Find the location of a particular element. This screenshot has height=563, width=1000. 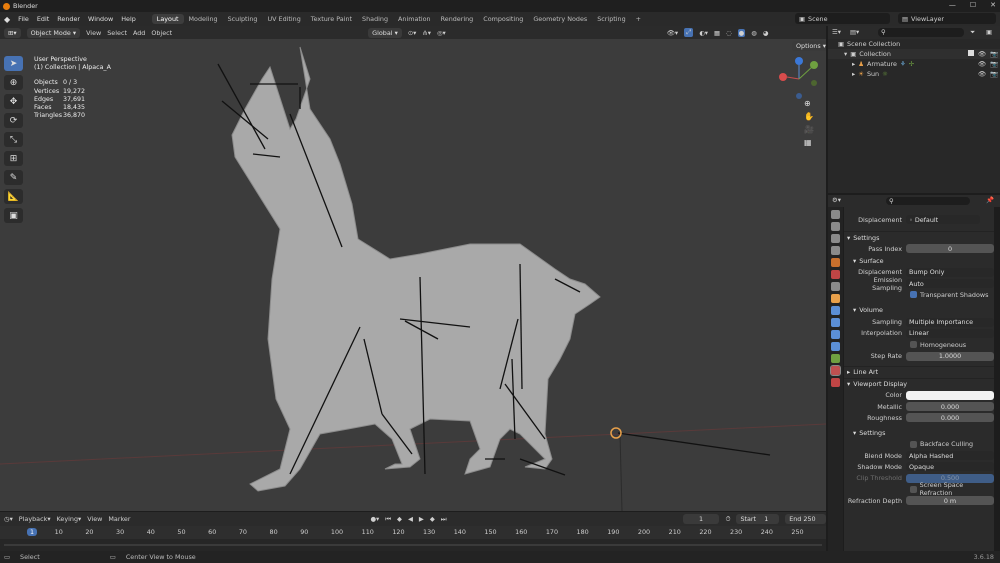

menu-help: Help is located at coordinates (128, 19).